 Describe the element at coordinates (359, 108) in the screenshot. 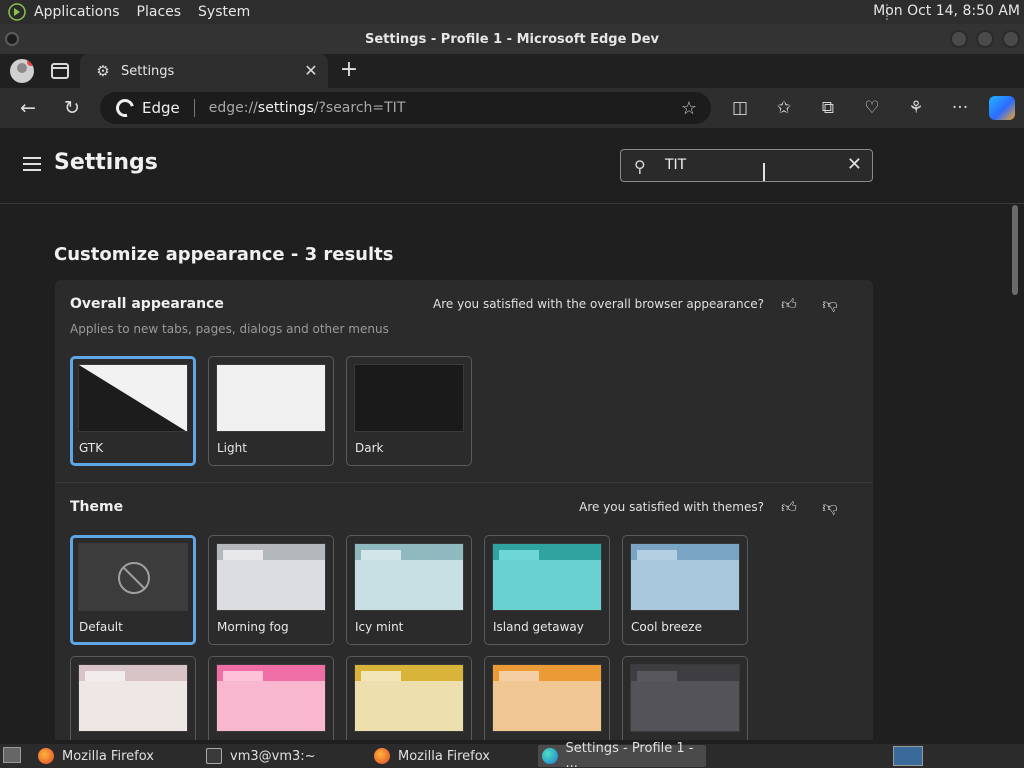

I see `url-query: /?search=TIT` at that location.